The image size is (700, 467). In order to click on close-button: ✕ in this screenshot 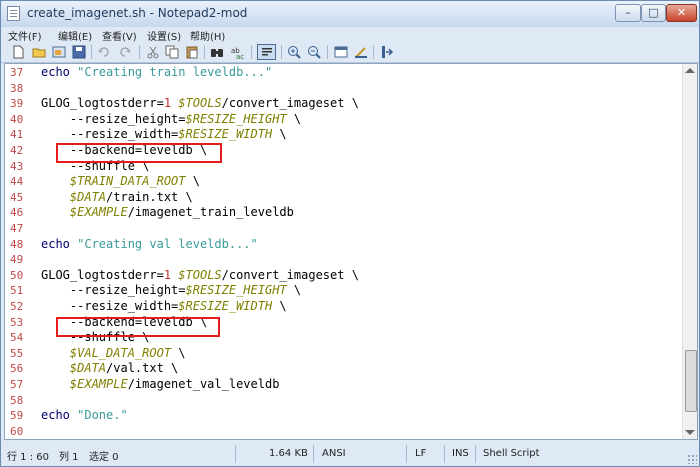, I will do `click(681, 13)`.